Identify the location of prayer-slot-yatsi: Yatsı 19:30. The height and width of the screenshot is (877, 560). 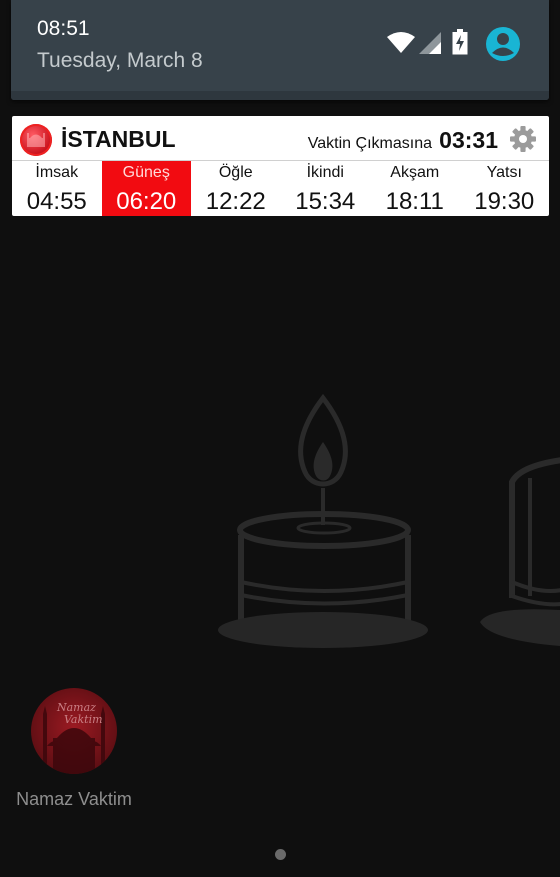
(505, 188).